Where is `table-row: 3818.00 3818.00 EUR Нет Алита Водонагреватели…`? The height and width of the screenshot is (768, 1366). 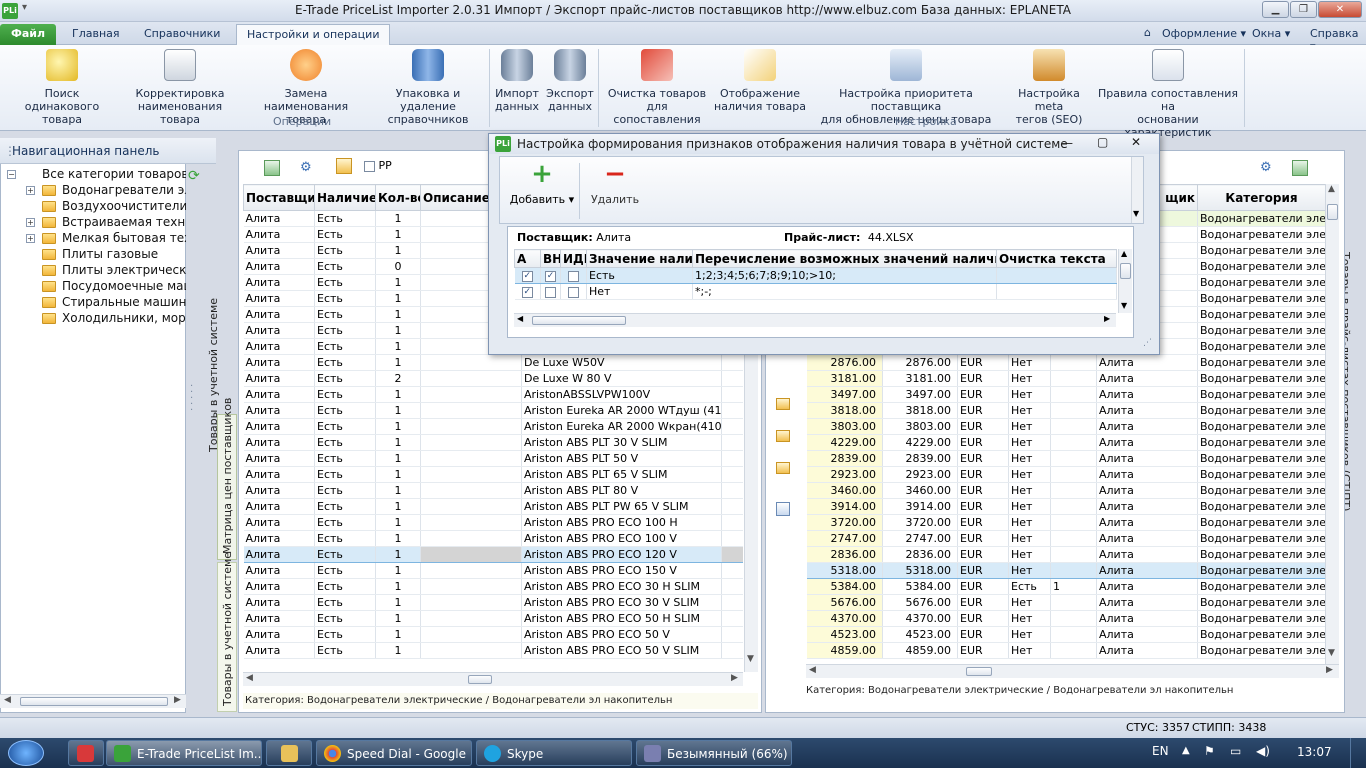 table-row: 3818.00 3818.00 EUR Нет Алита Водонагреватели… is located at coordinates (1065, 410).